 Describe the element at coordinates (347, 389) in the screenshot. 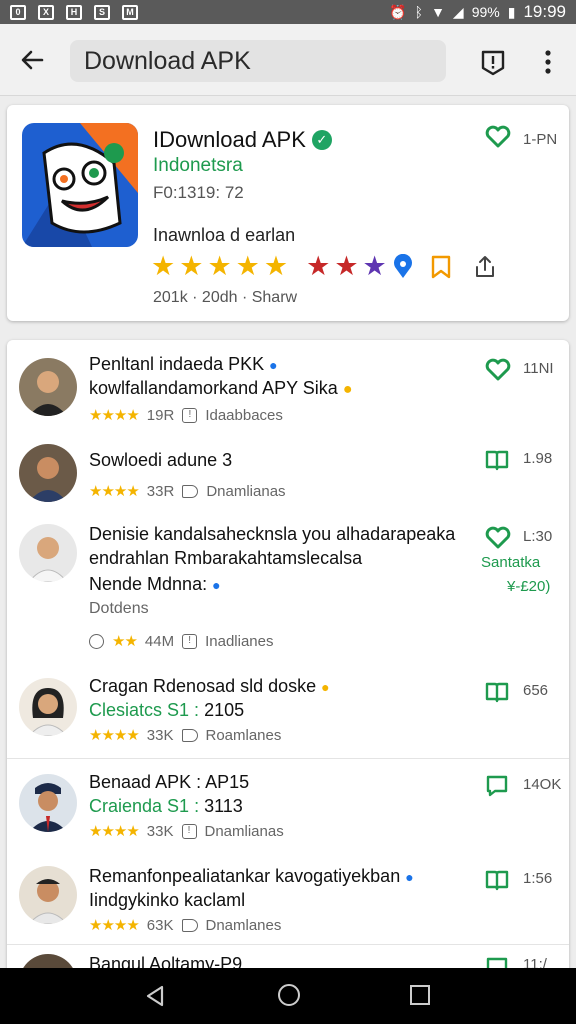

I see `emoji-icon: ●` at that location.